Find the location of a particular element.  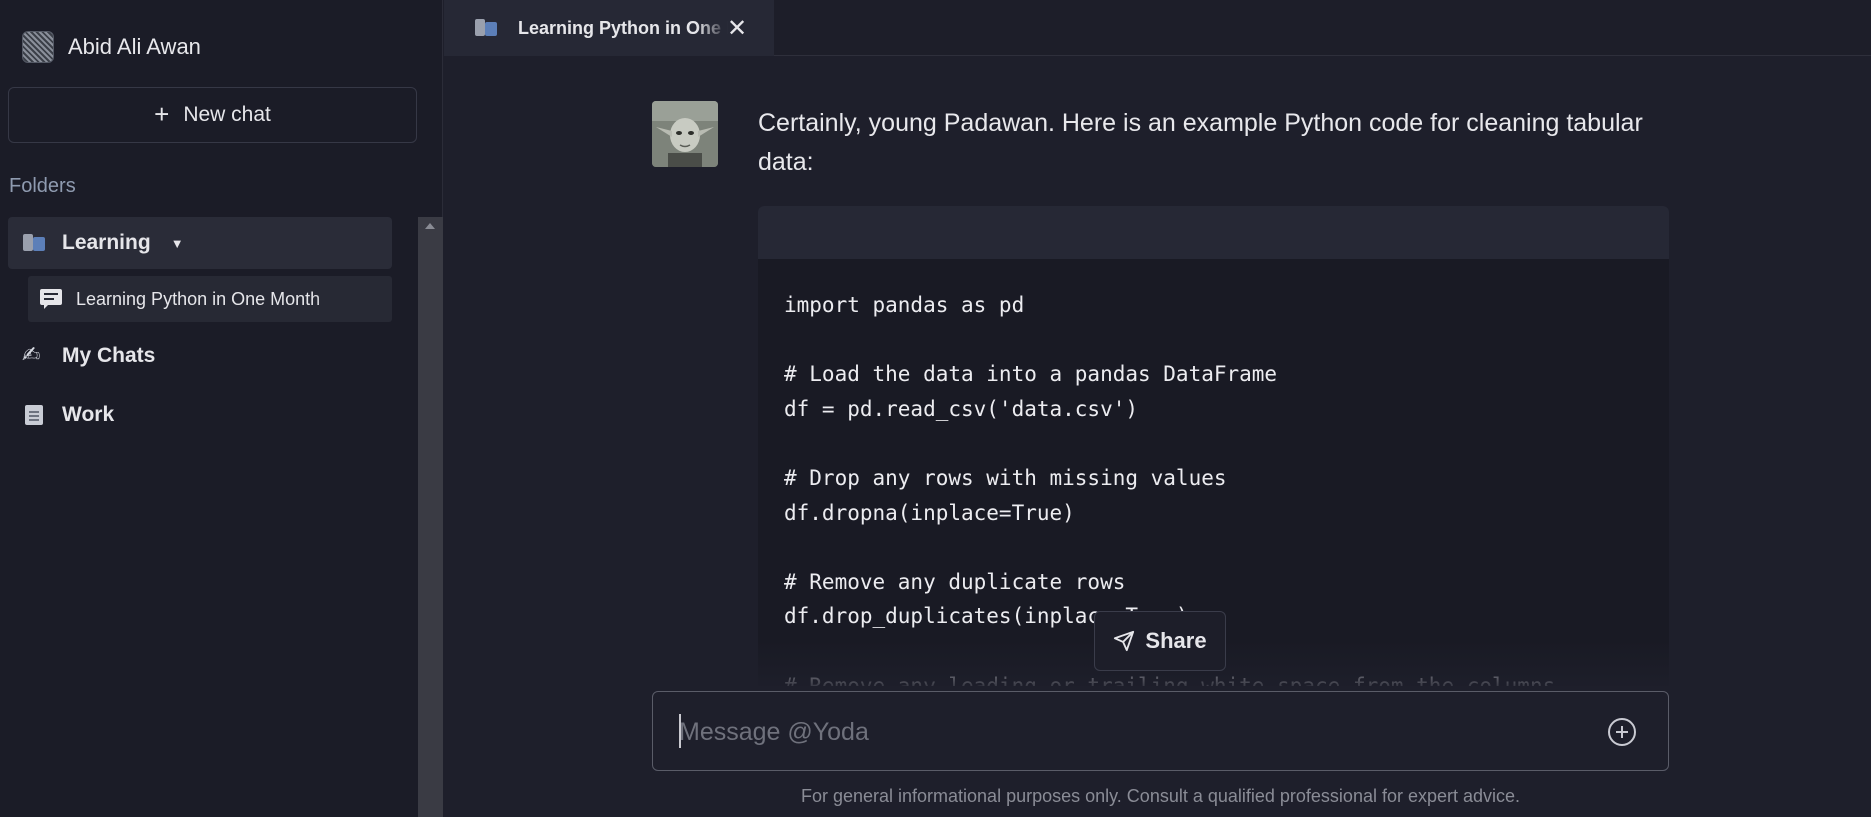

folder-label: My Chats is located at coordinates (109, 355).